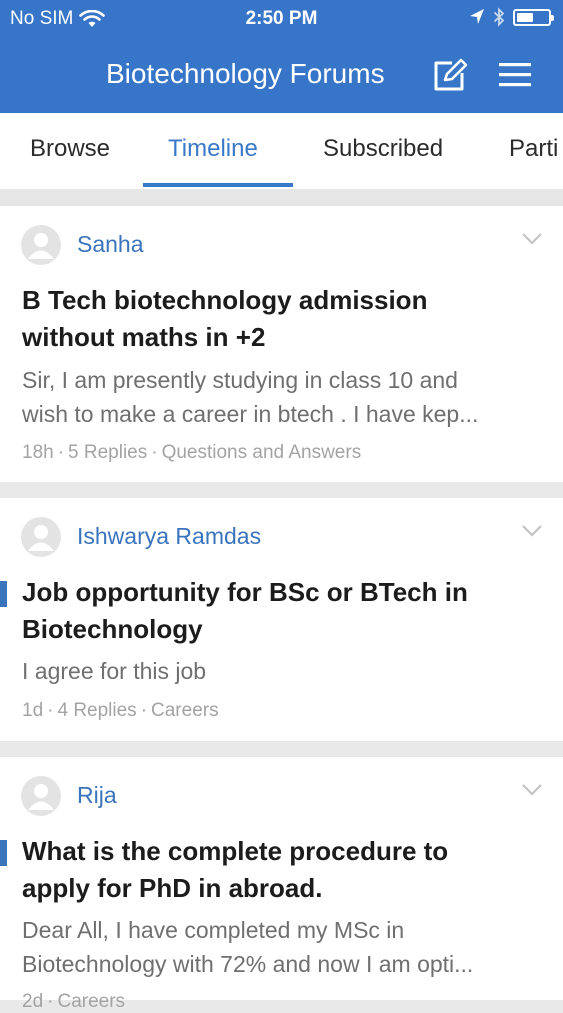 Image resolution: width=563 pixels, height=1013 pixels. I want to click on page-title: Biotechnology Forums, so click(245, 73).